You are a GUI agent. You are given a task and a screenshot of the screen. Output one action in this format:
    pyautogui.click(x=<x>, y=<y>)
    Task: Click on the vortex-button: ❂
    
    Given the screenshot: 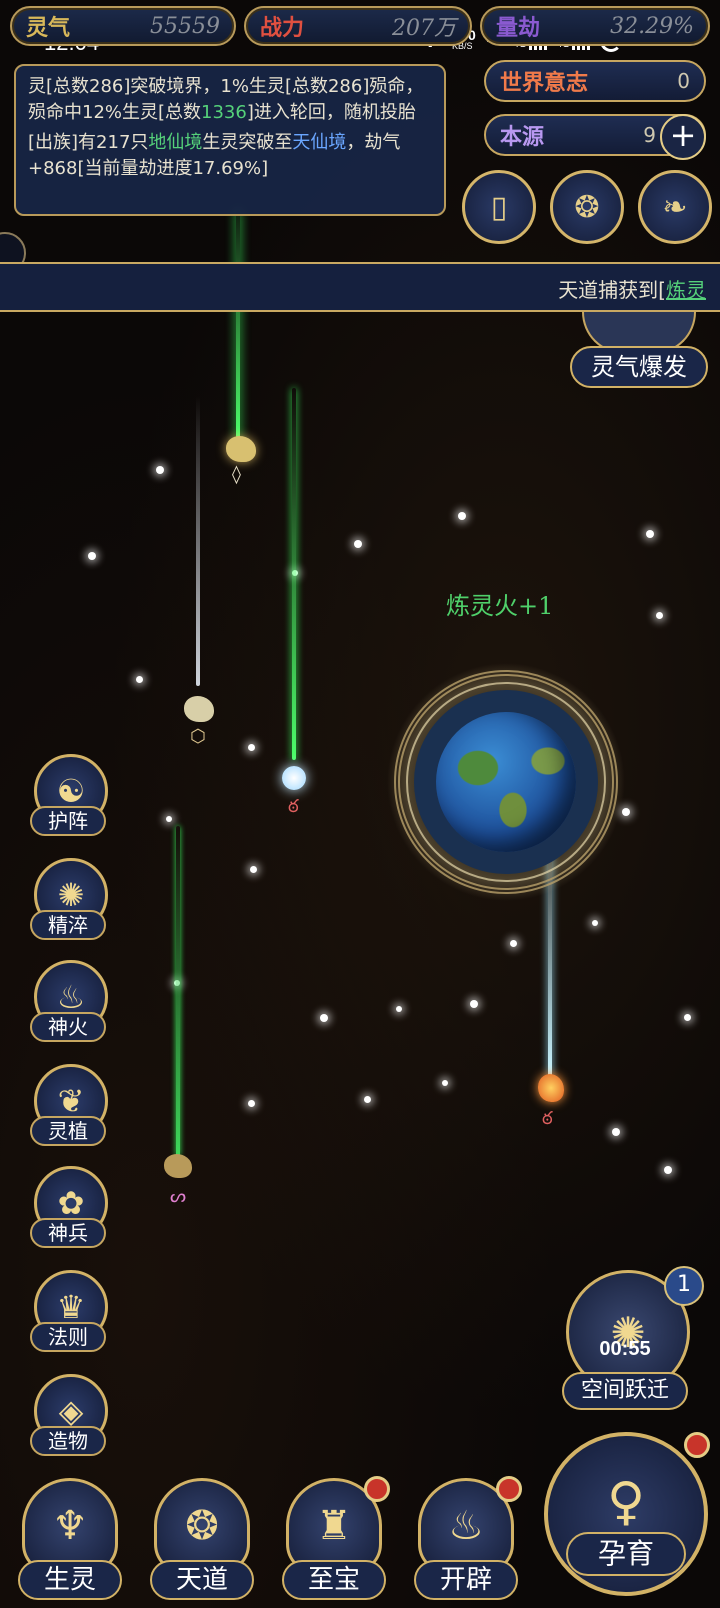 What is the action you would take?
    pyautogui.click(x=587, y=207)
    